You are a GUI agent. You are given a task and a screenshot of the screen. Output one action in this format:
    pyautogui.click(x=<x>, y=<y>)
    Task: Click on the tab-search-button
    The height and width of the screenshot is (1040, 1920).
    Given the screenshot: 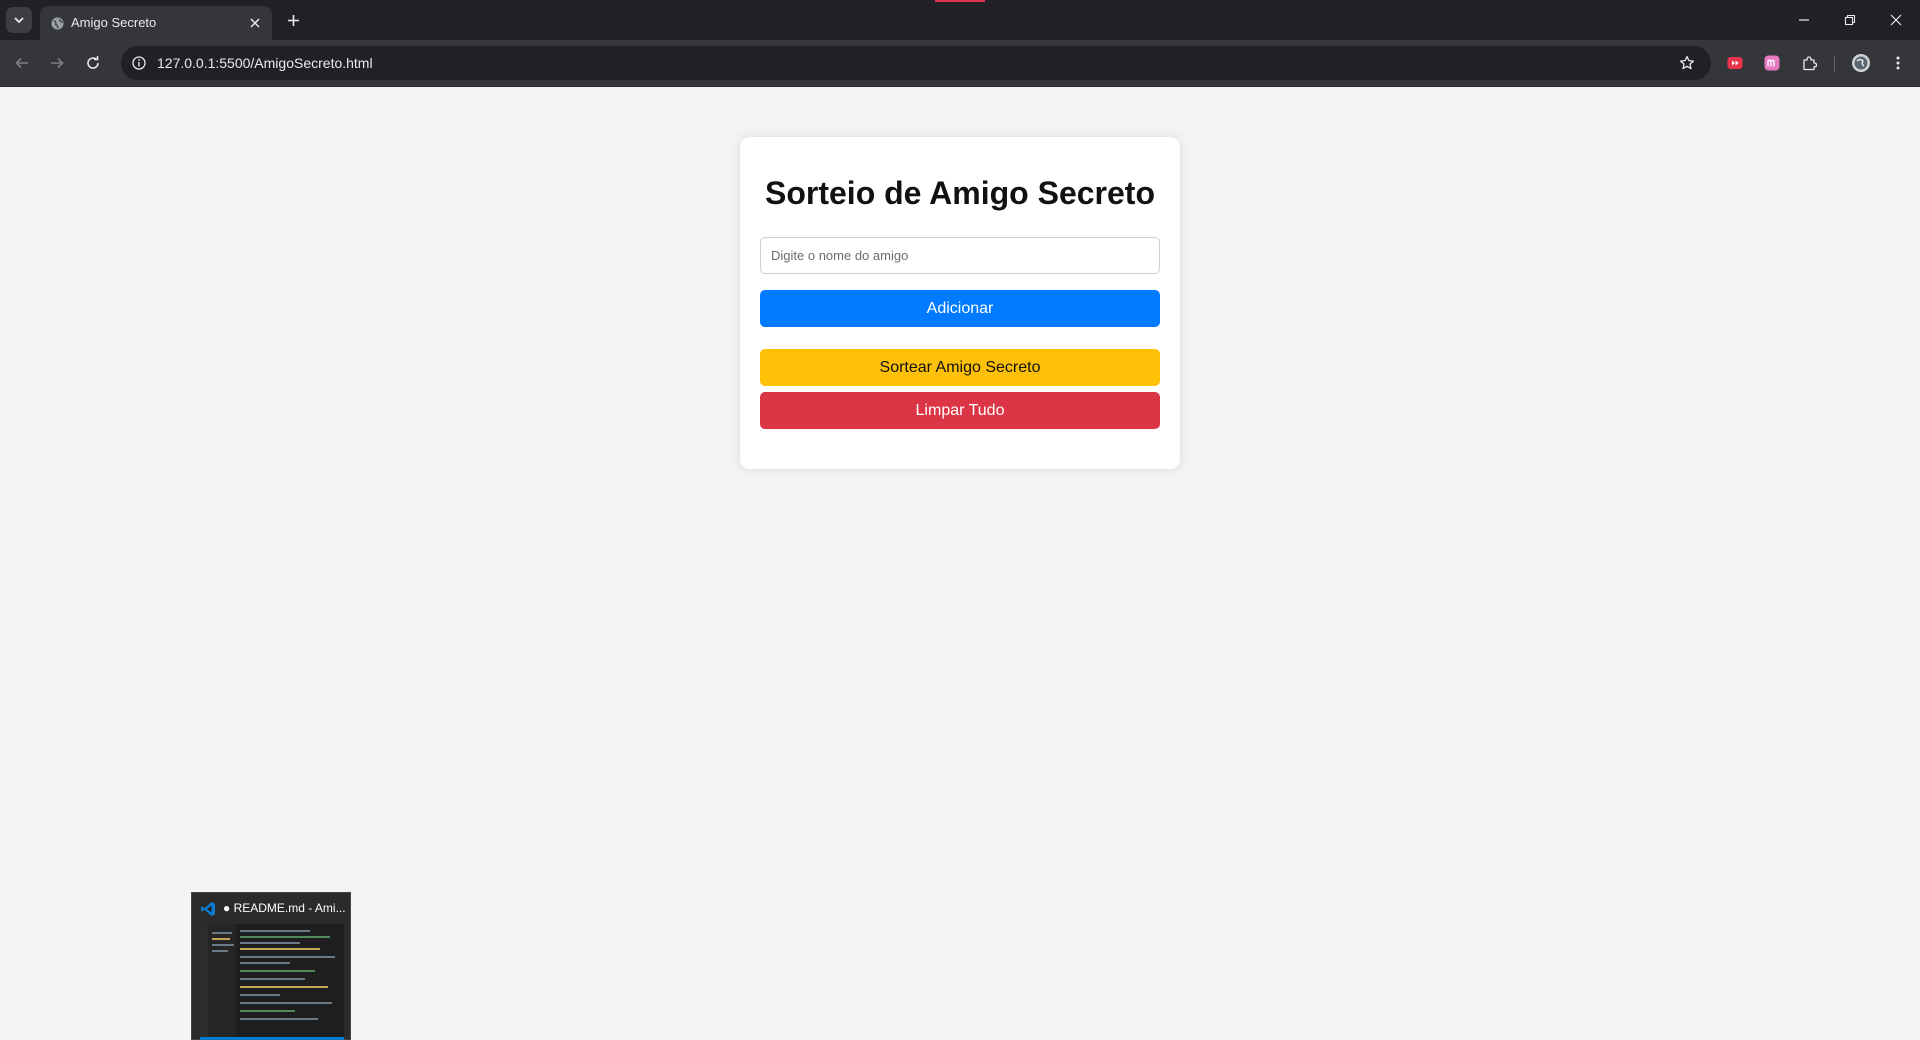 What is the action you would take?
    pyautogui.click(x=19, y=20)
    